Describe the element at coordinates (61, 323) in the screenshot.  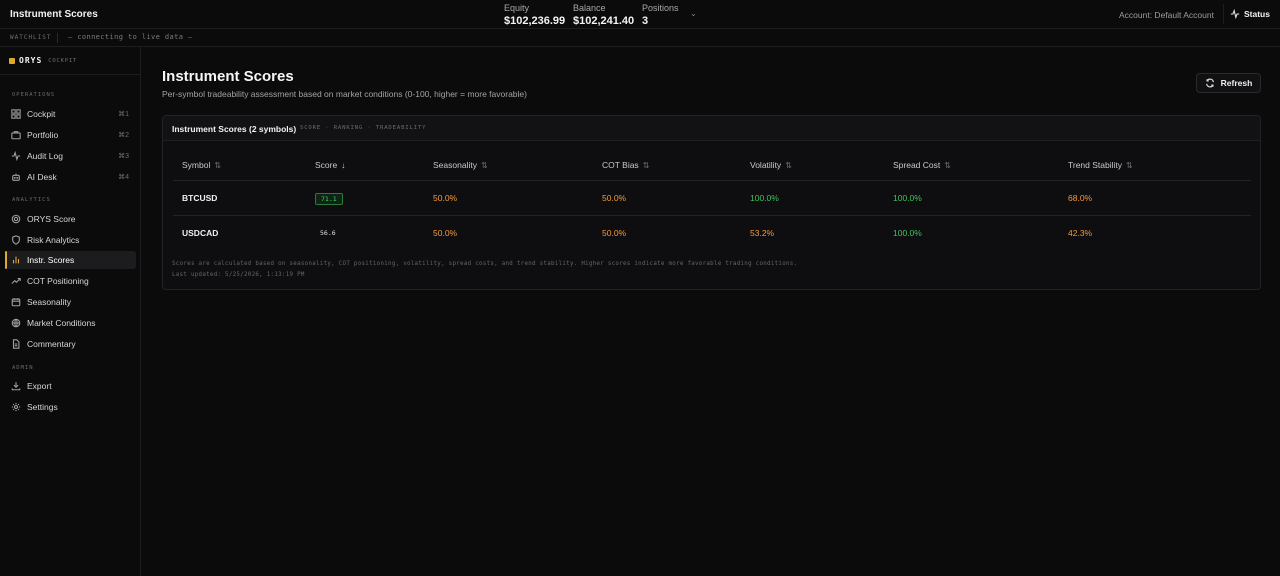
I see `sidebar-item-label: Market Conditions` at that location.